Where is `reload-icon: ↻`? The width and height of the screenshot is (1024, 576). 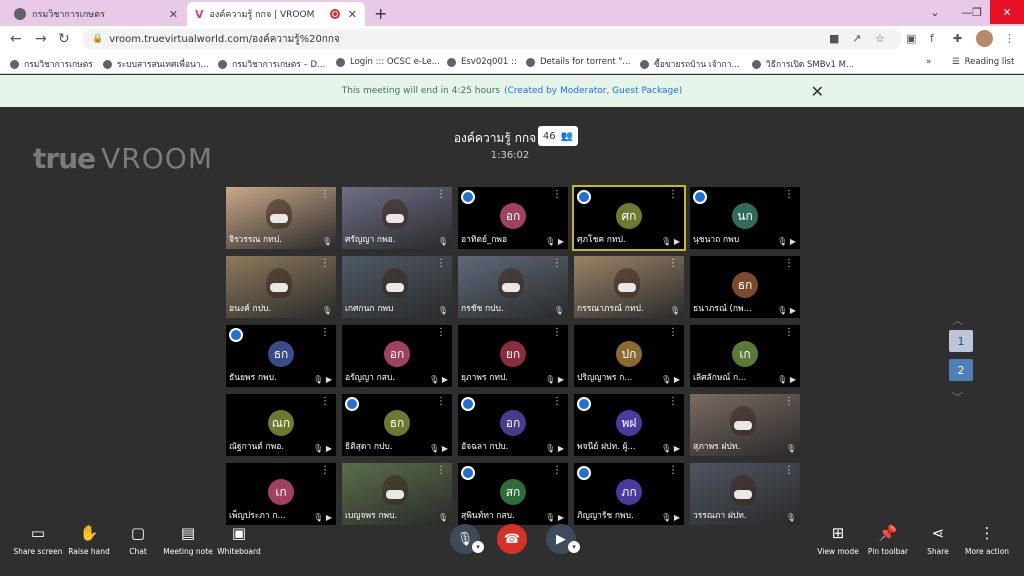
reload-icon: ↻ is located at coordinates (64, 39).